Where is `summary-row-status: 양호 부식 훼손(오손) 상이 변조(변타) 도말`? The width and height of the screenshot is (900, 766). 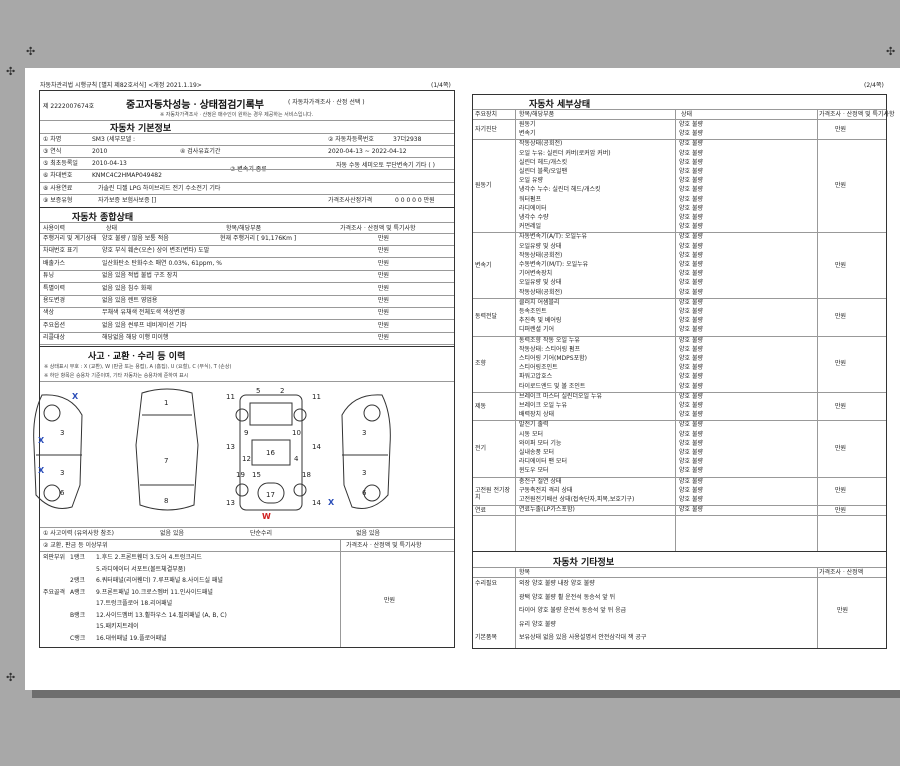
summary-row-status: 양호 부식 훼손(오손) 상이 변조(변타) 도말 is located at coordinates (156, 251).